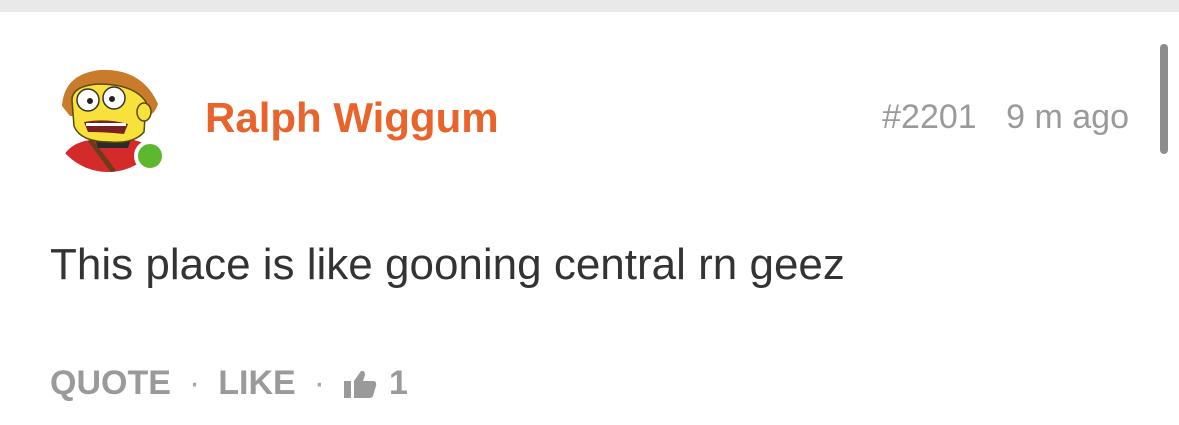  Describe the element at coordinates (398, 383) in the screenshot. I see `like-count-value: 1` at that location.